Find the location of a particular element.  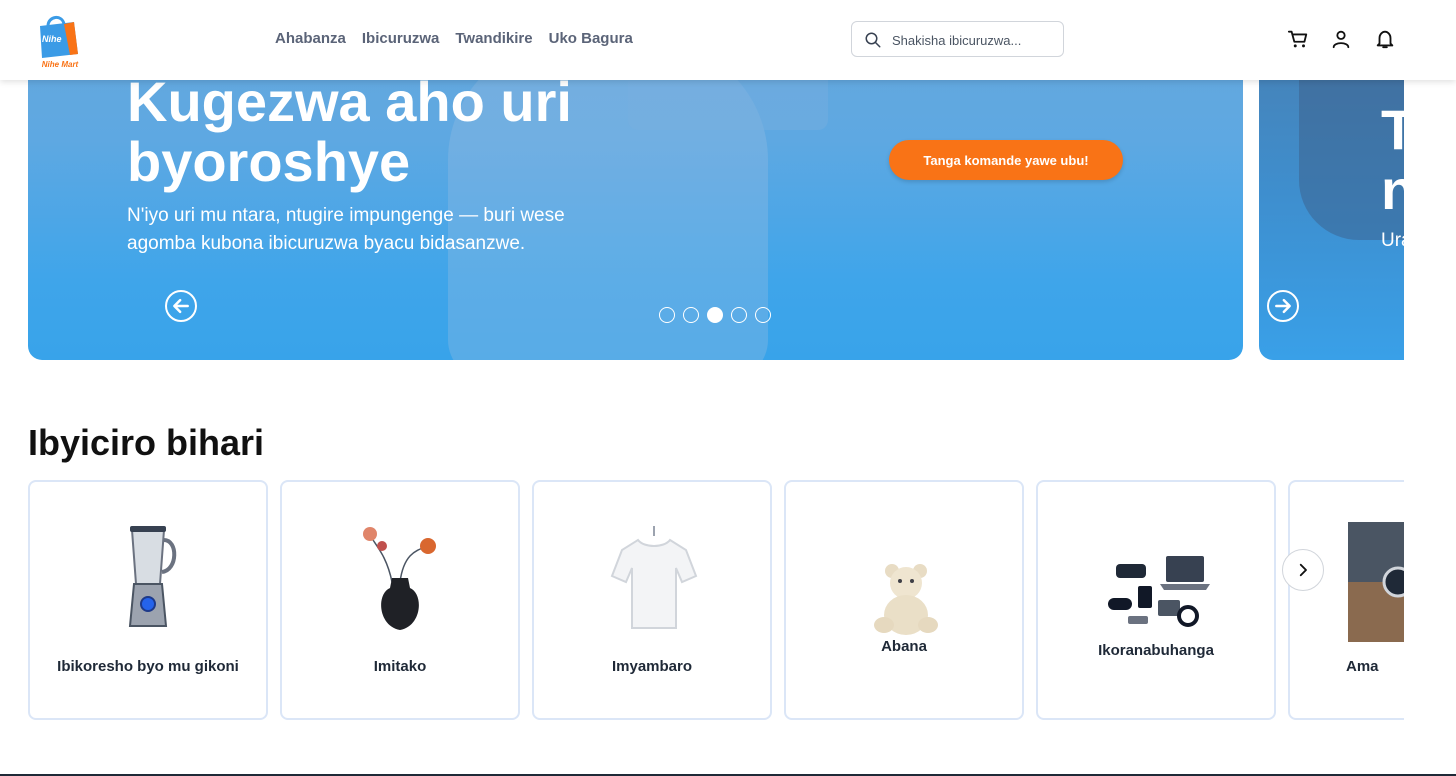

category-card-clothing: Imyambaro is located at coordinates (652, 600).